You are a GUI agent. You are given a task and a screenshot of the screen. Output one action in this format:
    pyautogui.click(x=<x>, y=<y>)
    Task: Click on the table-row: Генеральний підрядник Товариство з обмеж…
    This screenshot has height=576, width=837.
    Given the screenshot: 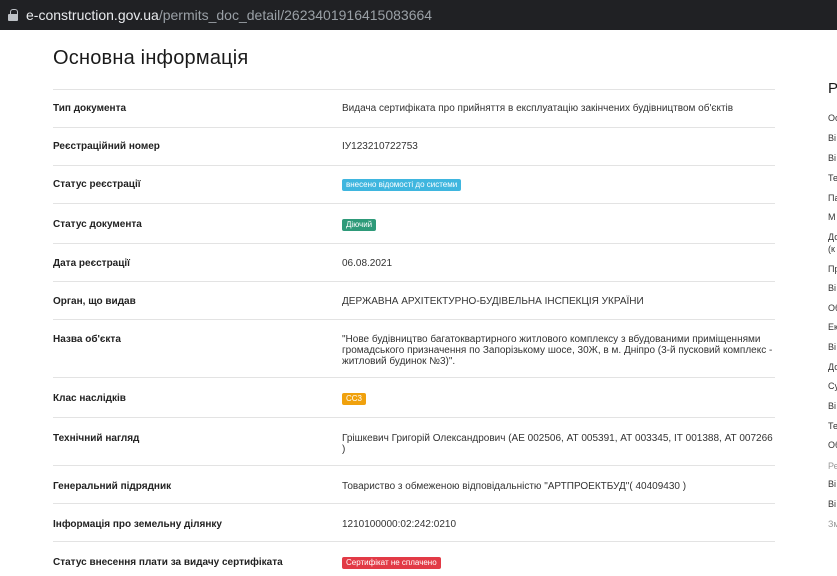 What is the action you would take?
    pyautogui.click(x=414, y=484)
    